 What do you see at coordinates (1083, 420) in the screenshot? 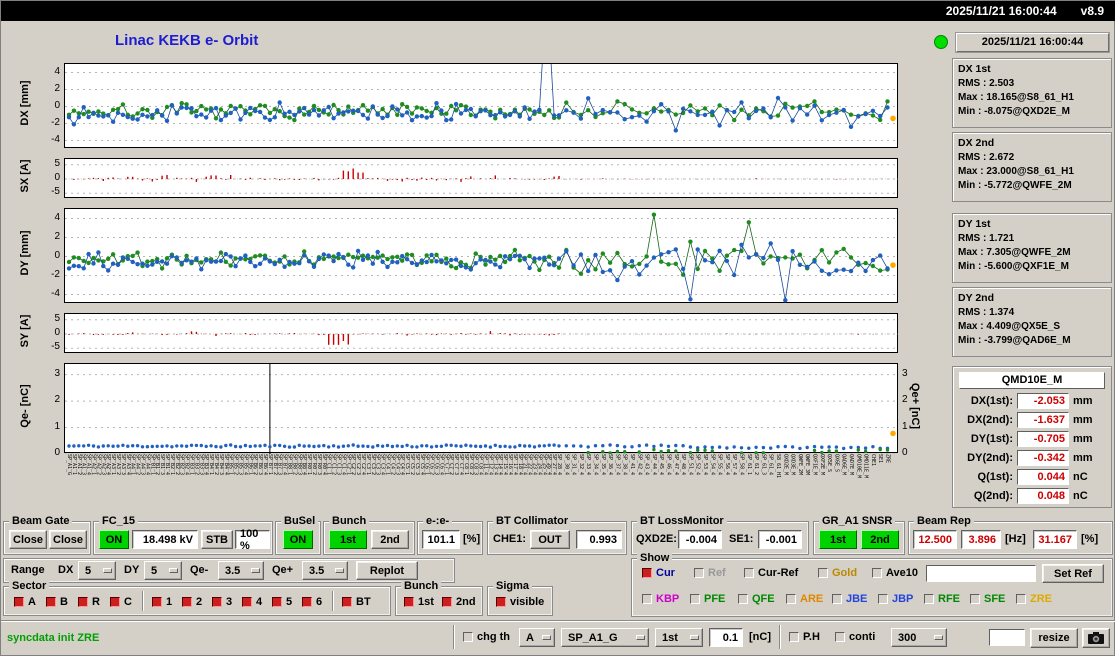
I see `monitor-row-unit: mm` at bounding box center [1083, 420].